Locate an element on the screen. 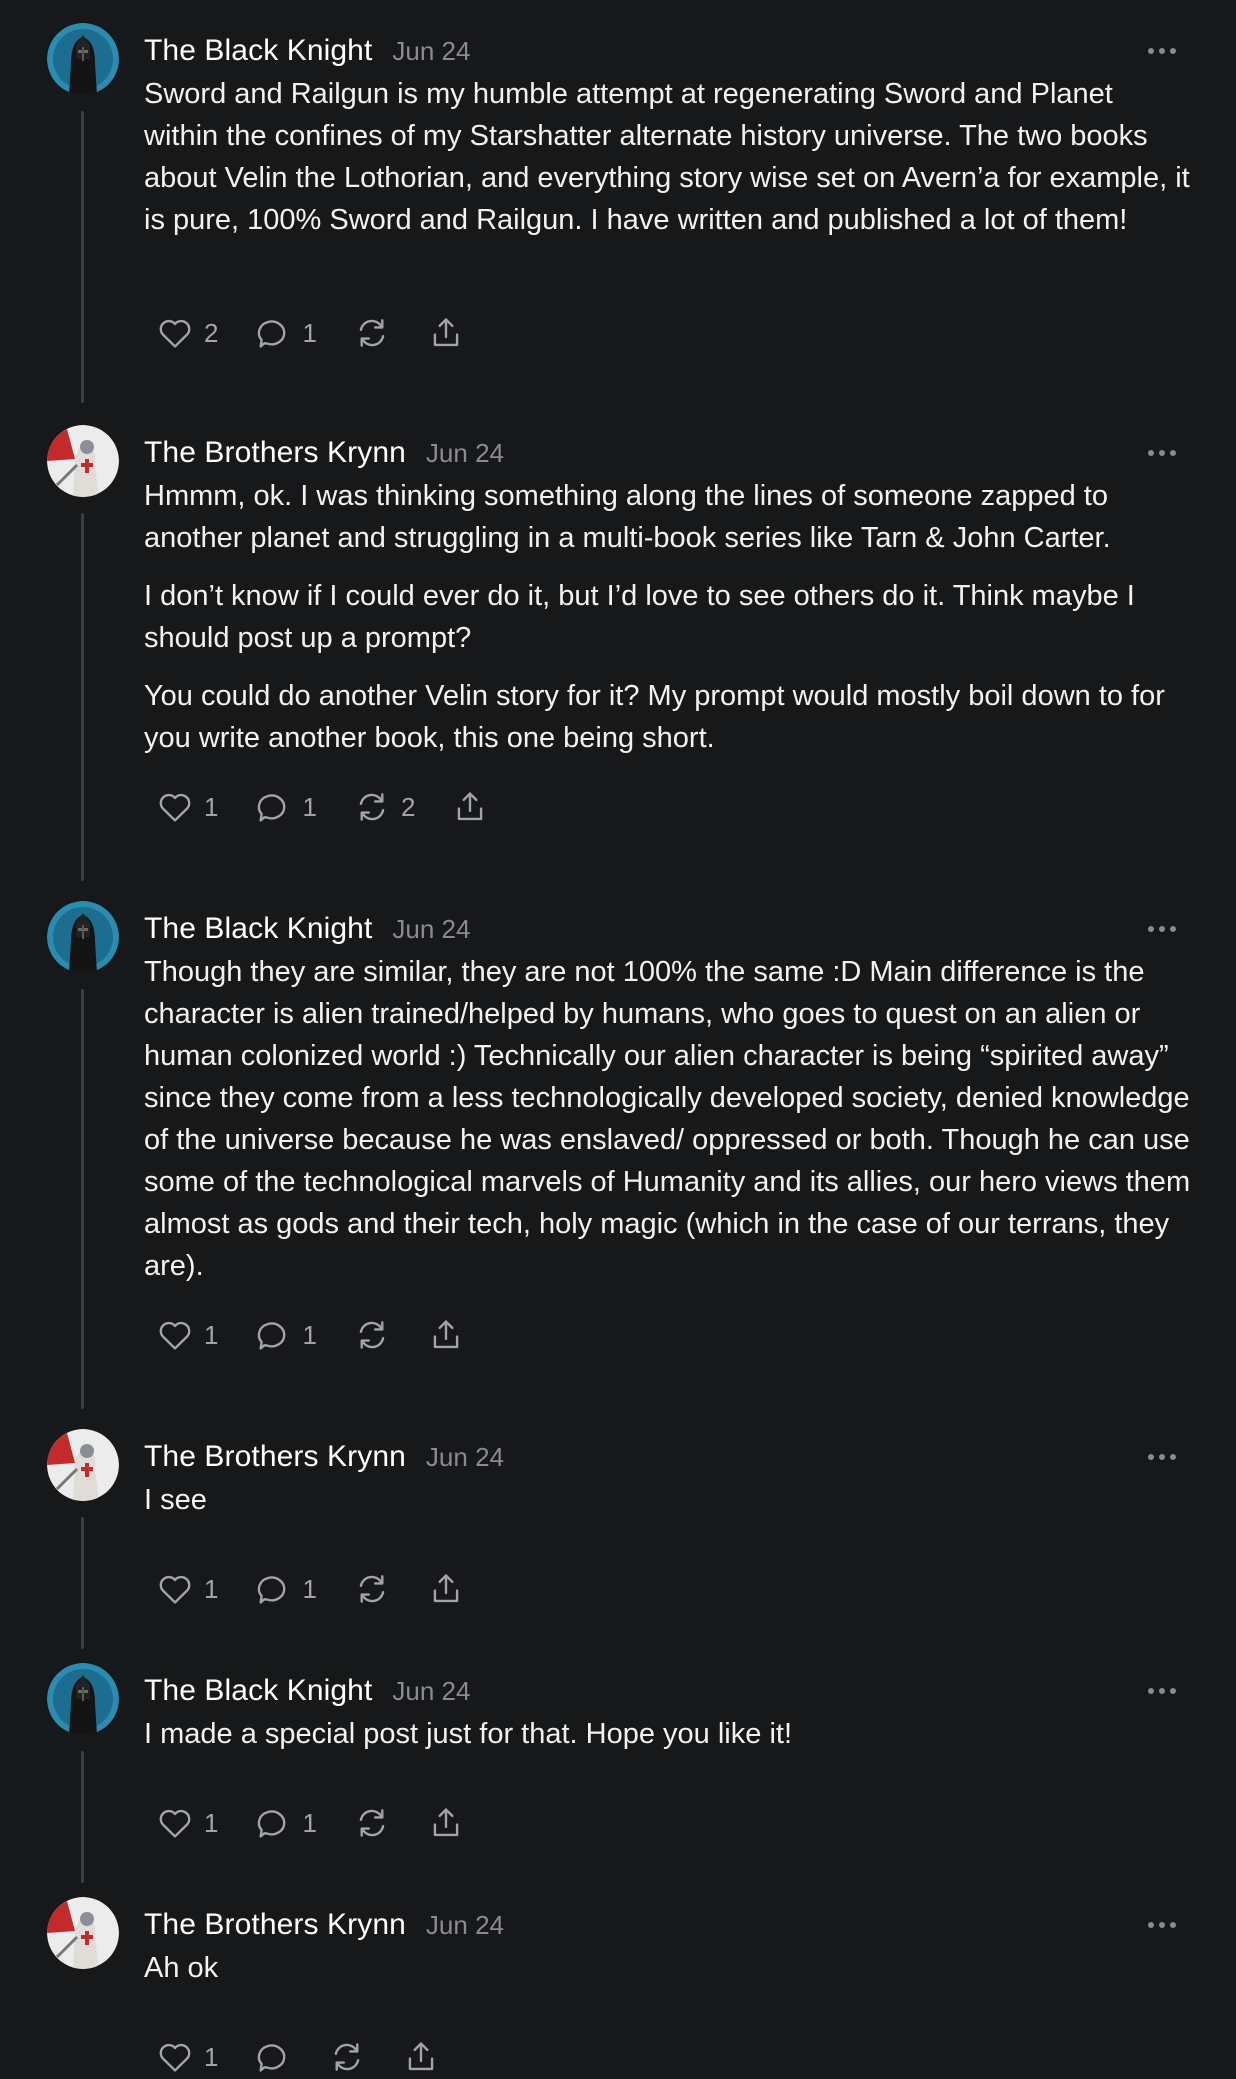 This screenshot has width=1236, height=2079. comment-header: The Black Knight Jun 24 is located at coordinates (307, 51).